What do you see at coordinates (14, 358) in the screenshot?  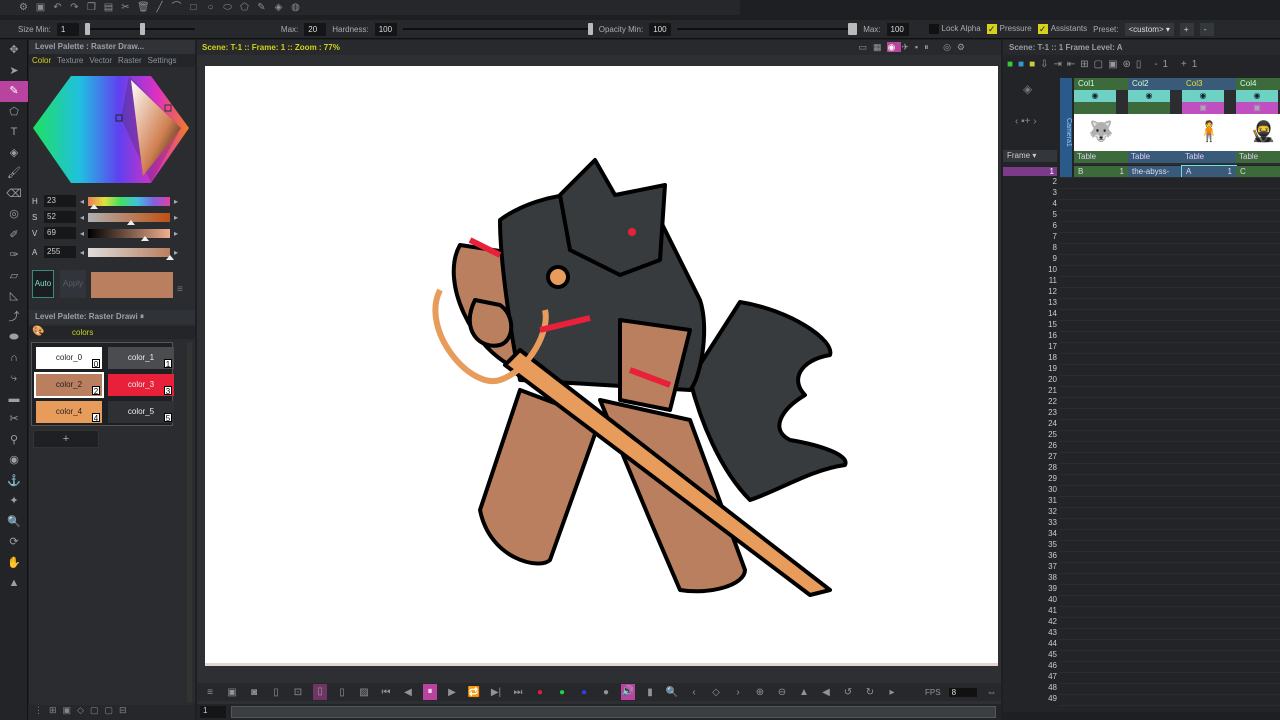 I see `magnet-tool-icon: ∩` at bounding box center [14, 358].